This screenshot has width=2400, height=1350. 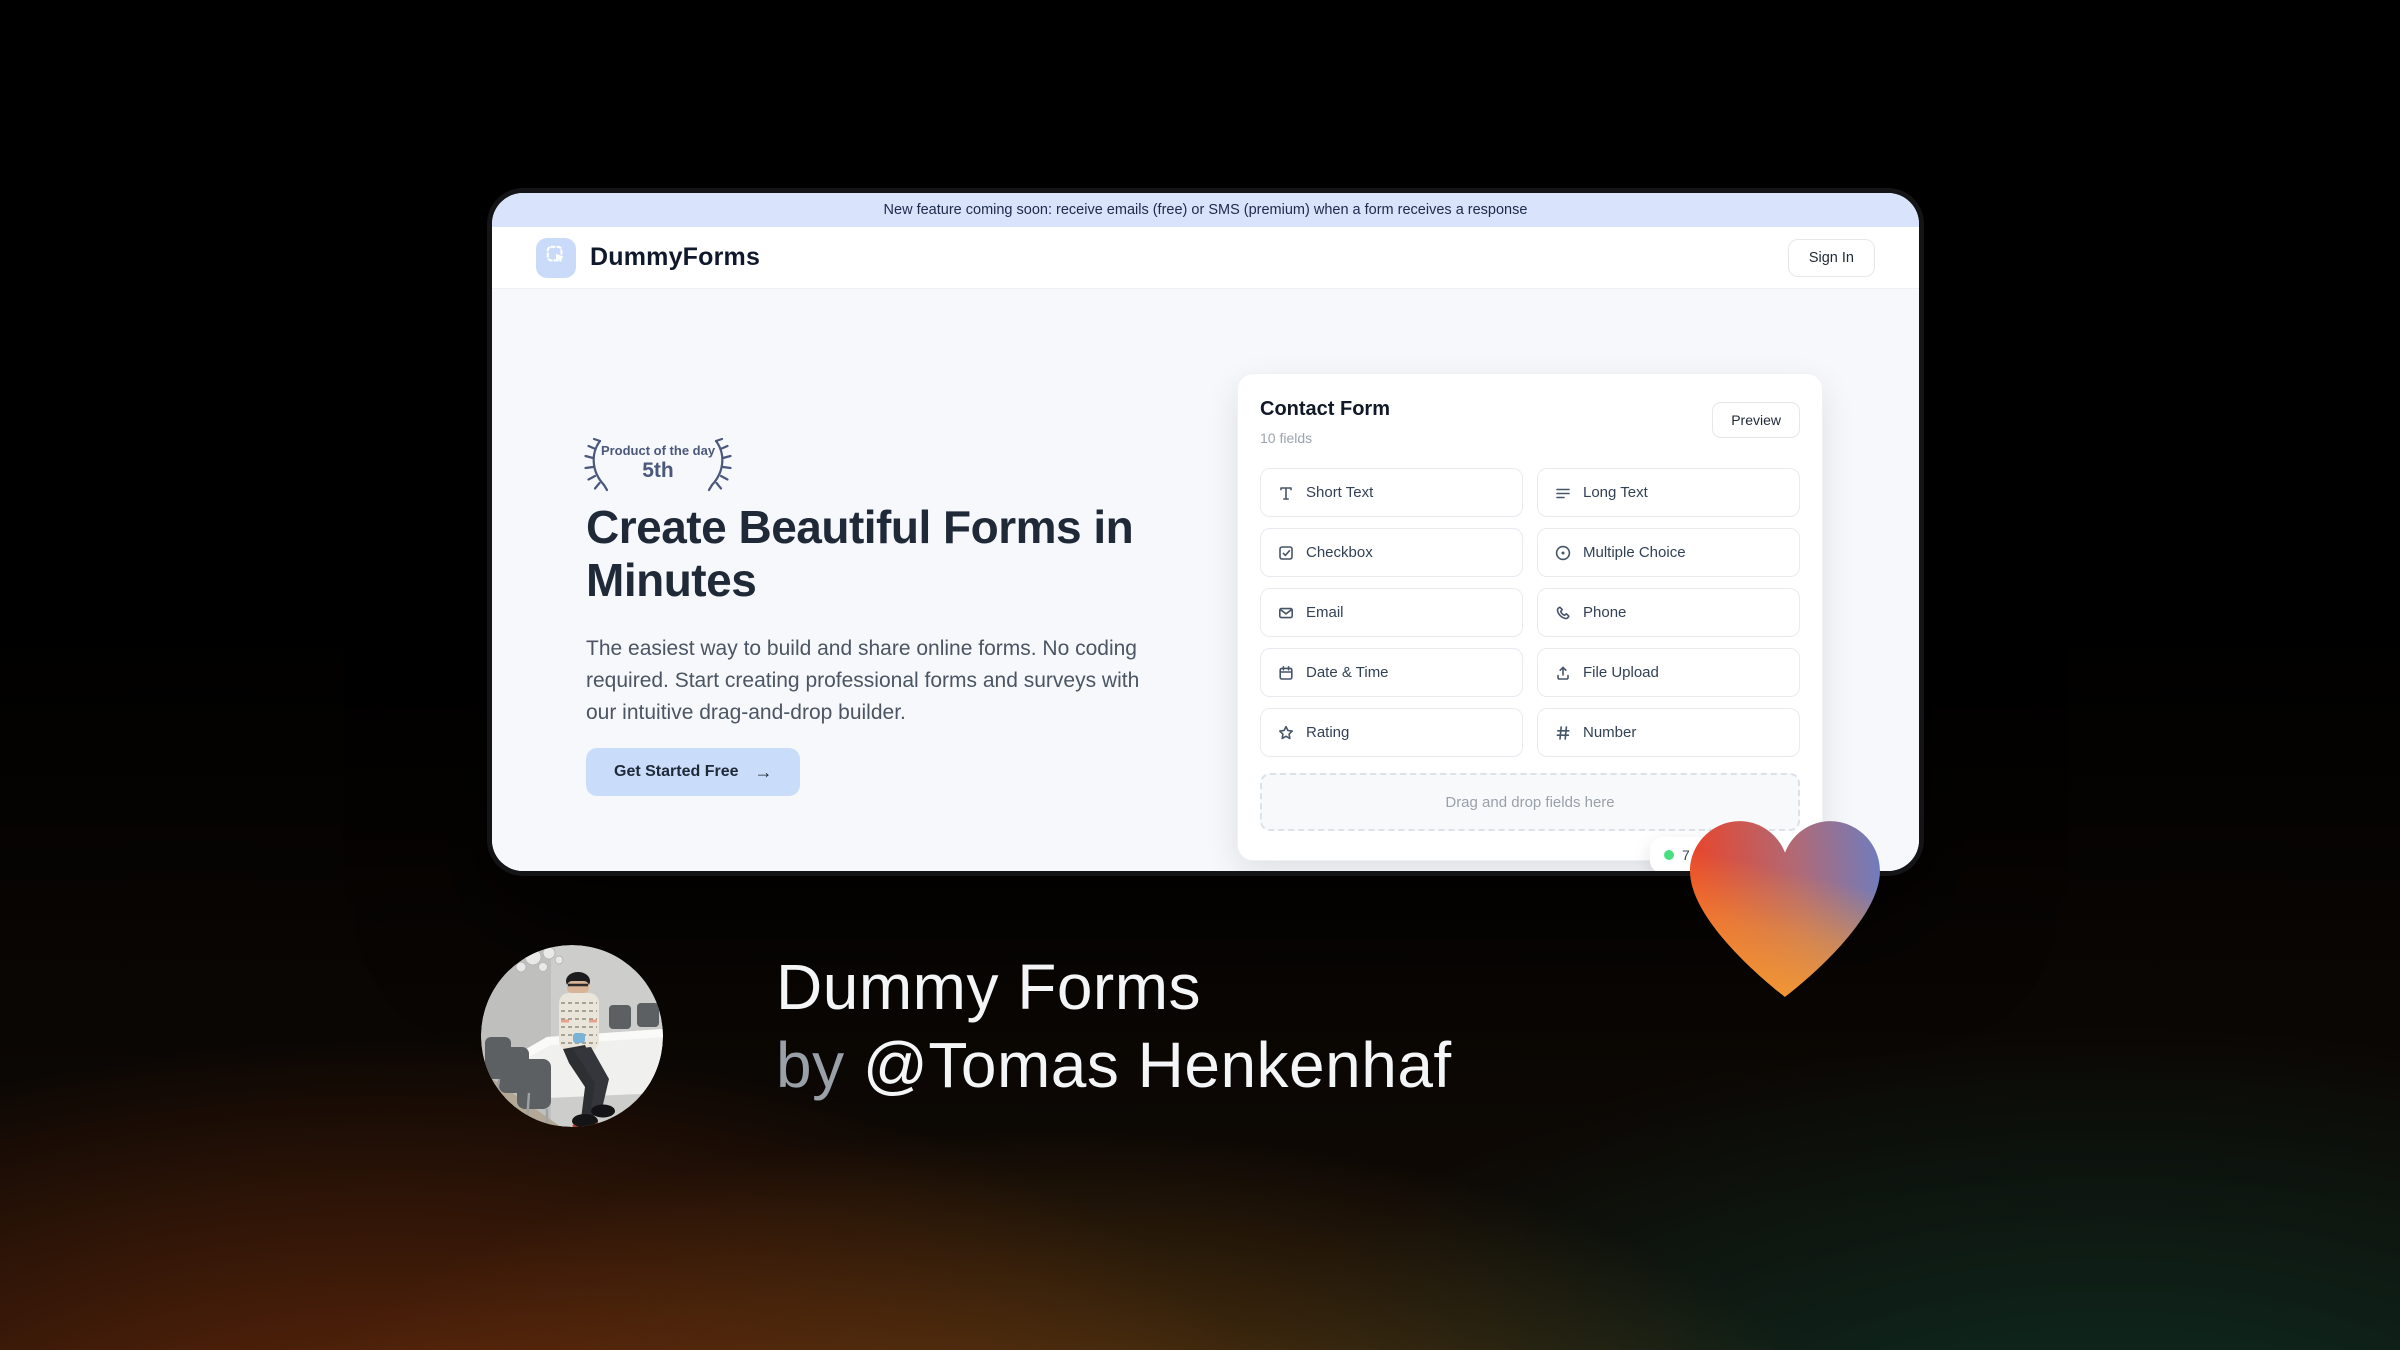 I want to click on credit-byline: by @Tomas Henkenhaf, so click(x=1114, y=1065).